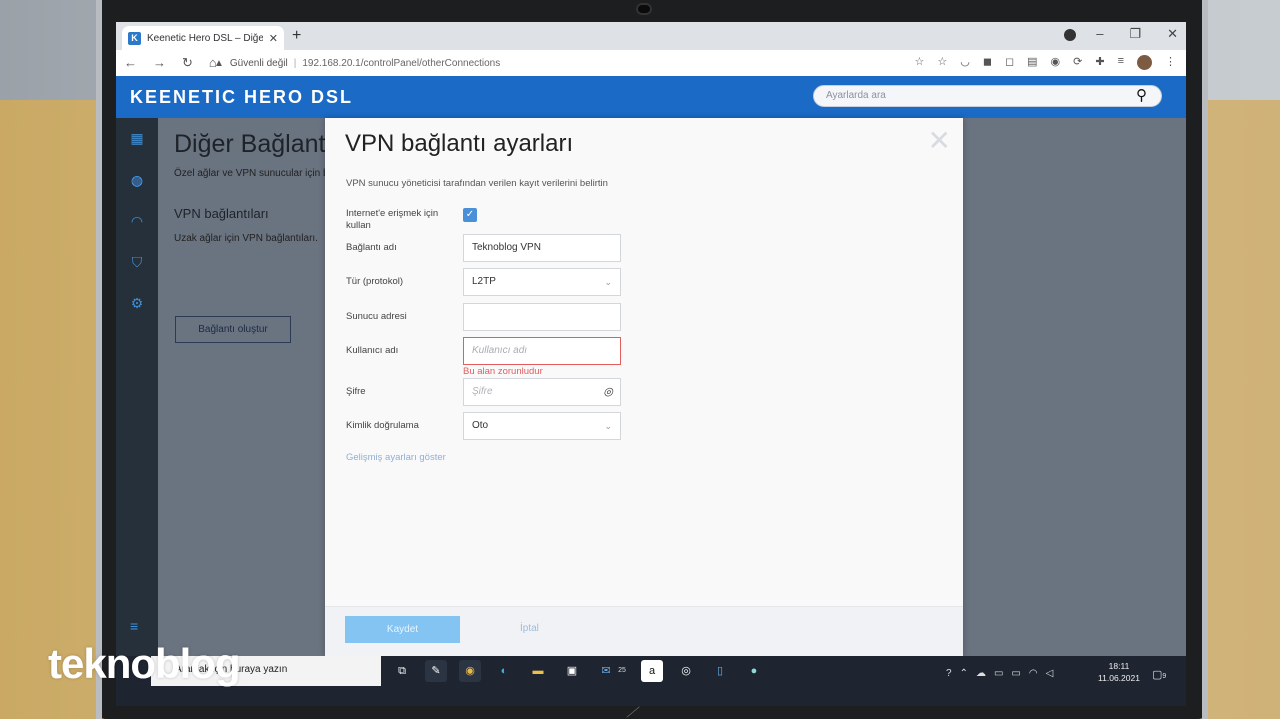 The width and height of the screenshot is (1280, 719). What do you see at coordinates (1050, 673) in the screenshot?
I see `volume-icon: ◁` at bounding box center [1050, 673].